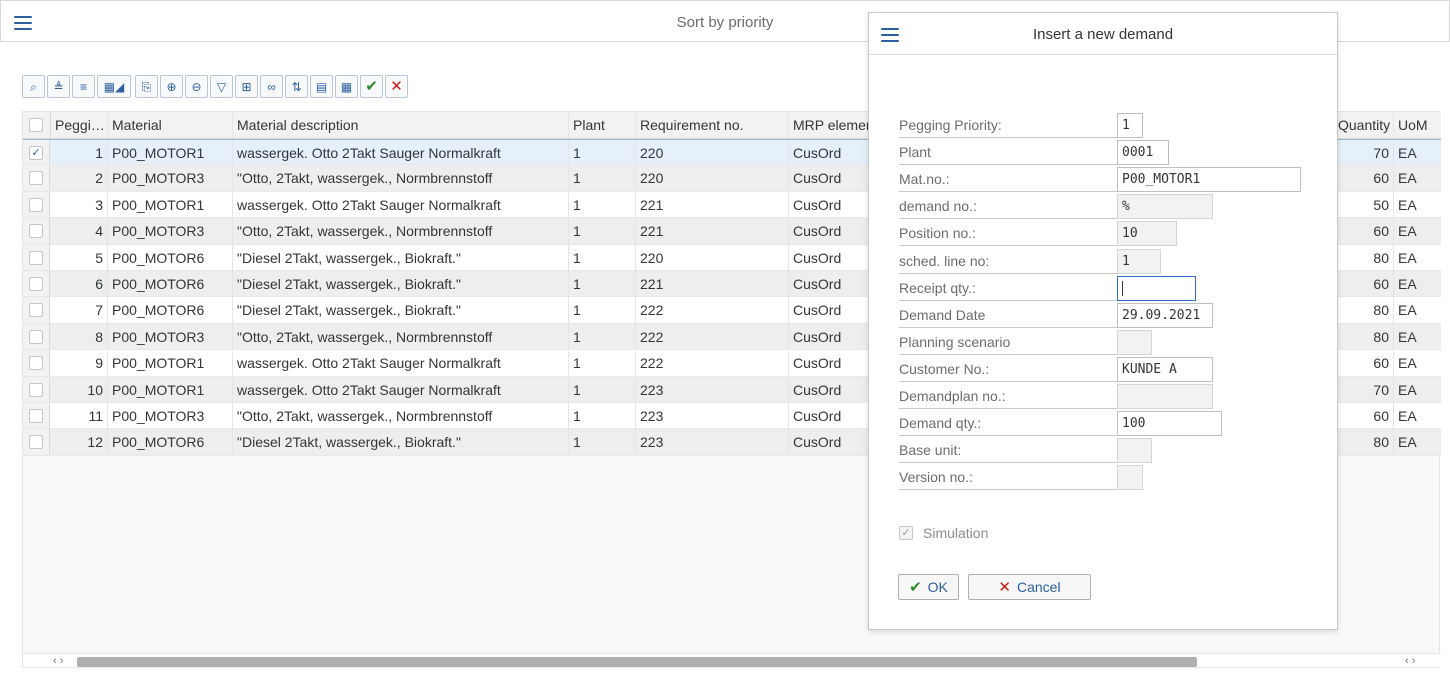 The width and height of the screenshot is (1450, 692). I want to click on simulation-checkbox: ✓, so click(906, 533).